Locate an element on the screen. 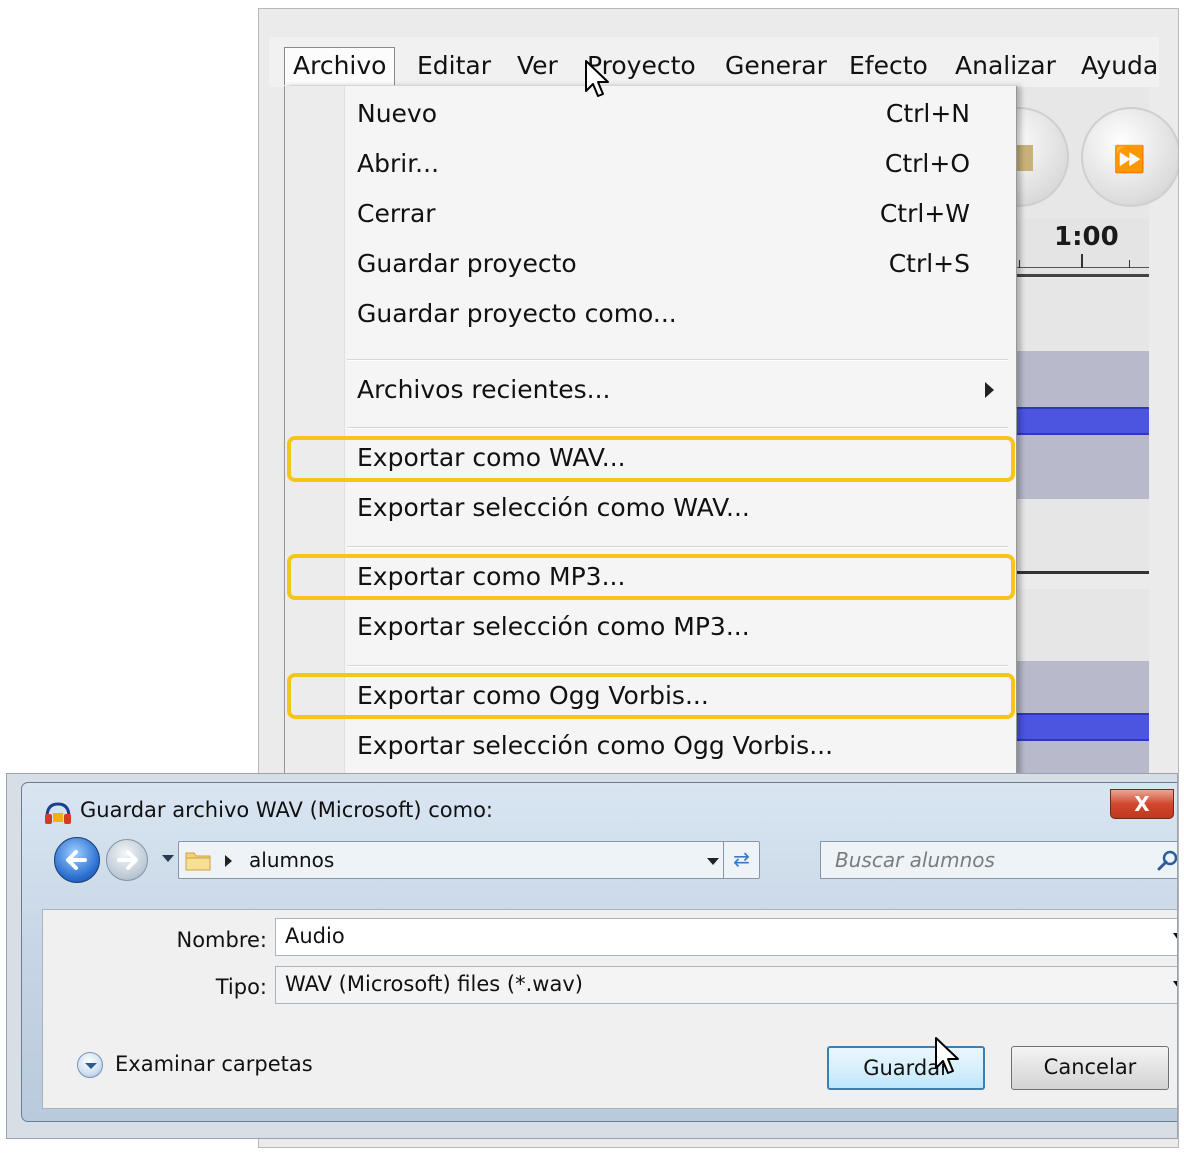 The height and width of the screenshot is (1153, 1184). search-input is located at coordinates (985, 860).